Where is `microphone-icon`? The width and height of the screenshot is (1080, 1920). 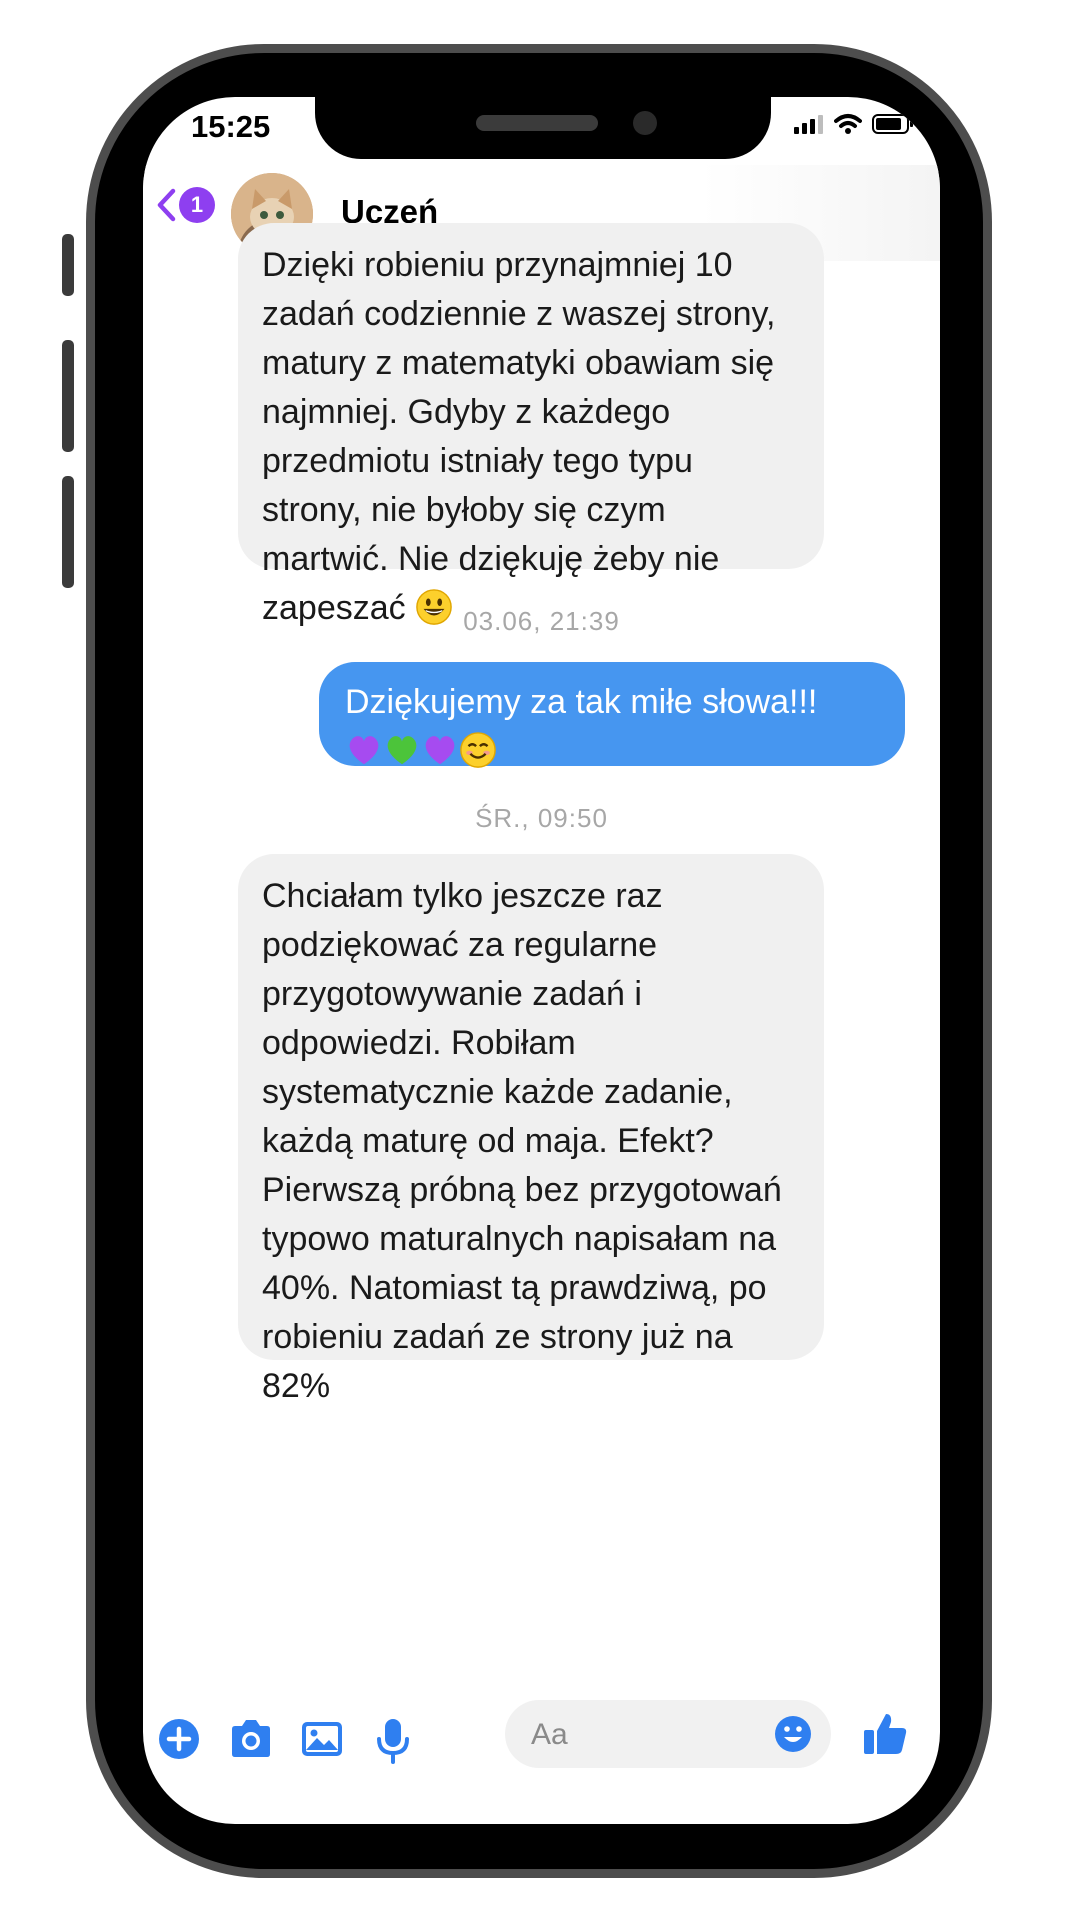
microphone-icon is located at coordinates (393, 1741).